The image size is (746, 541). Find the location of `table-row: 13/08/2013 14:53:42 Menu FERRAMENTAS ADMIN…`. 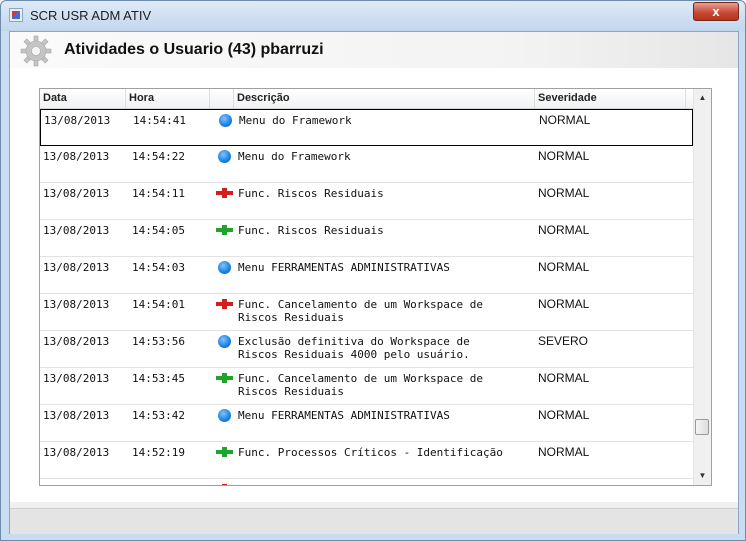

table-row: 13/08/2013 14:53:42 Menu FERRAMENTAS ADMIN… is located at coordinates (366, 423).